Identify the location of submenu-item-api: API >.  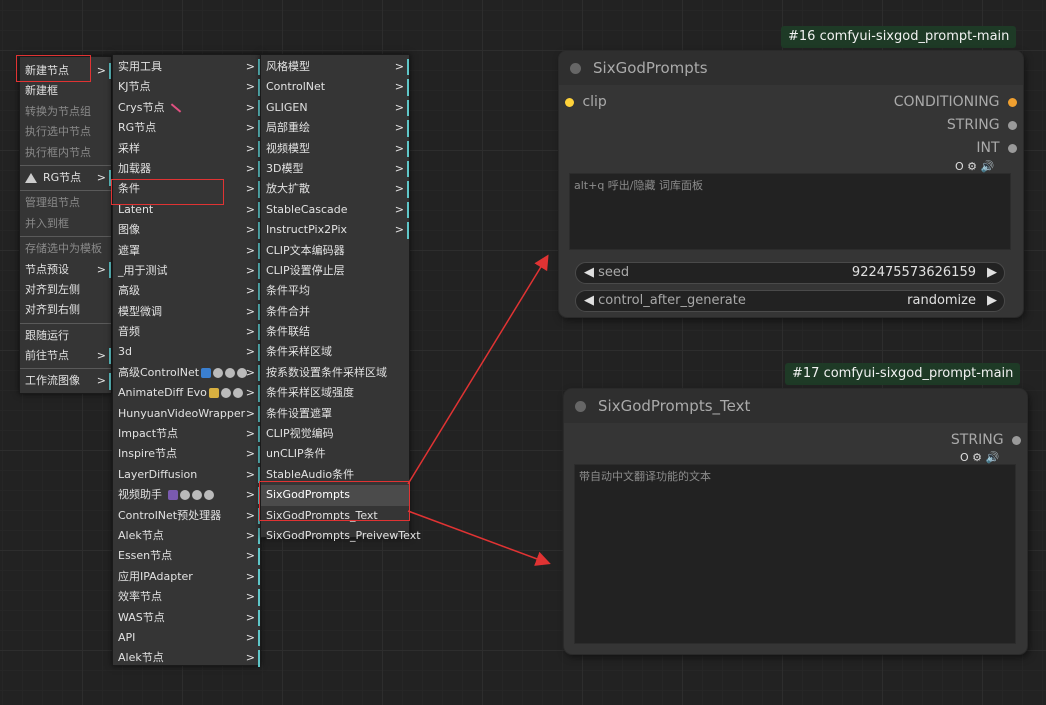
(186, 638).